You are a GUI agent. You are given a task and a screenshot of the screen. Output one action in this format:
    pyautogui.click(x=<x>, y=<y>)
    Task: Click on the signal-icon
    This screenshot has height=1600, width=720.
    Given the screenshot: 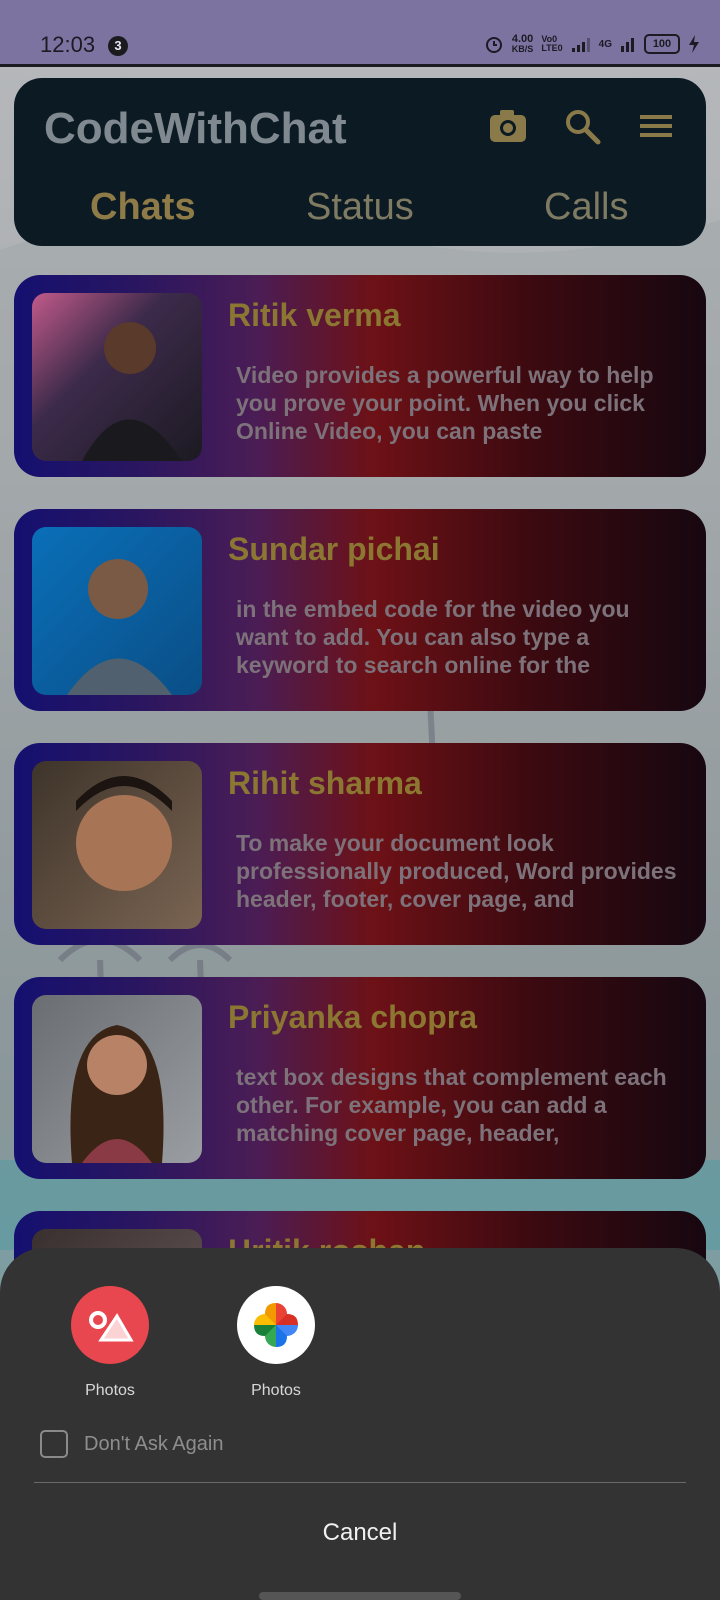 What is the action you would take?
    pyautogui.click(x=580, y=45)
    